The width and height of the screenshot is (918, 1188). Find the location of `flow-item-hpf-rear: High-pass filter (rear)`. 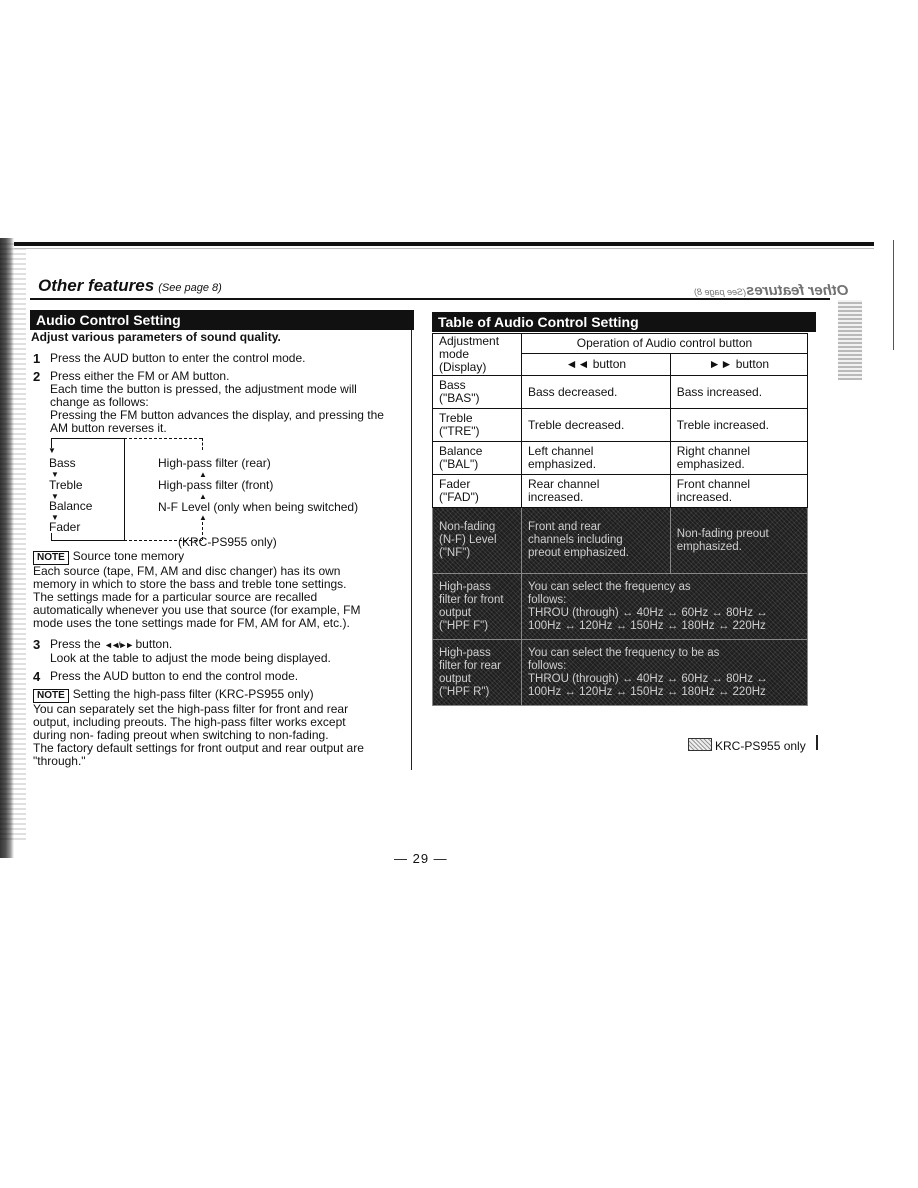

flow-item-hpf-rear: High-pass filter (rear) is located at coordinates (214, 463).